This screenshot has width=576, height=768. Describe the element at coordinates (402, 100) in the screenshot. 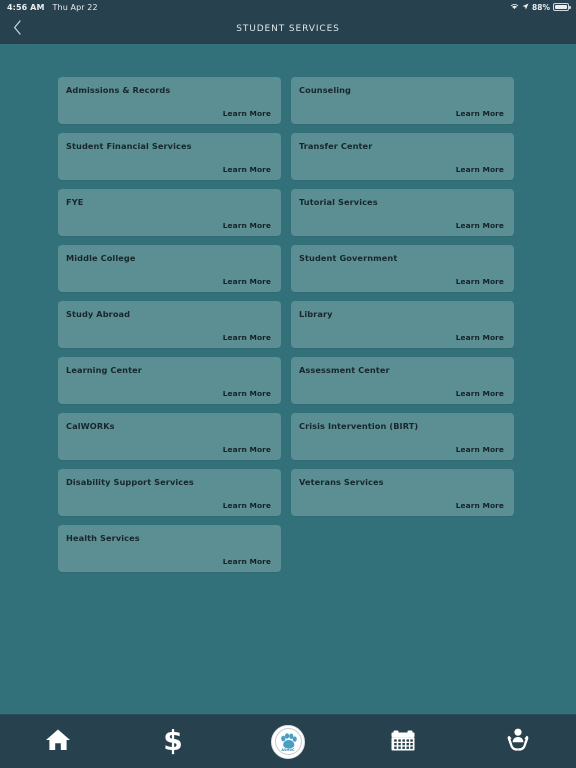

I see `service-card-counseling: Counseling Learn More` at that location.